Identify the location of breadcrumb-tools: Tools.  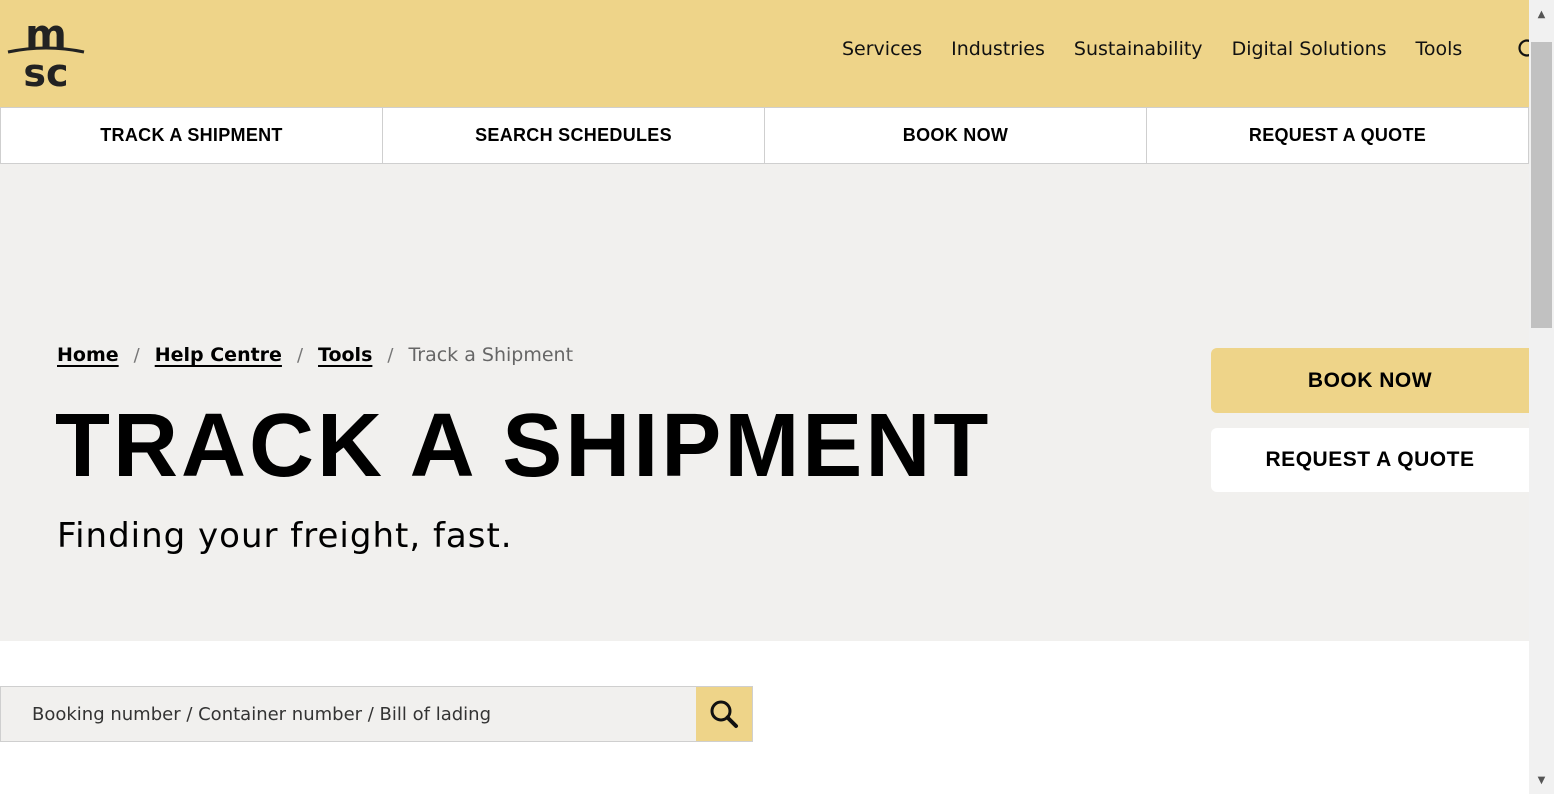
(345, 355).